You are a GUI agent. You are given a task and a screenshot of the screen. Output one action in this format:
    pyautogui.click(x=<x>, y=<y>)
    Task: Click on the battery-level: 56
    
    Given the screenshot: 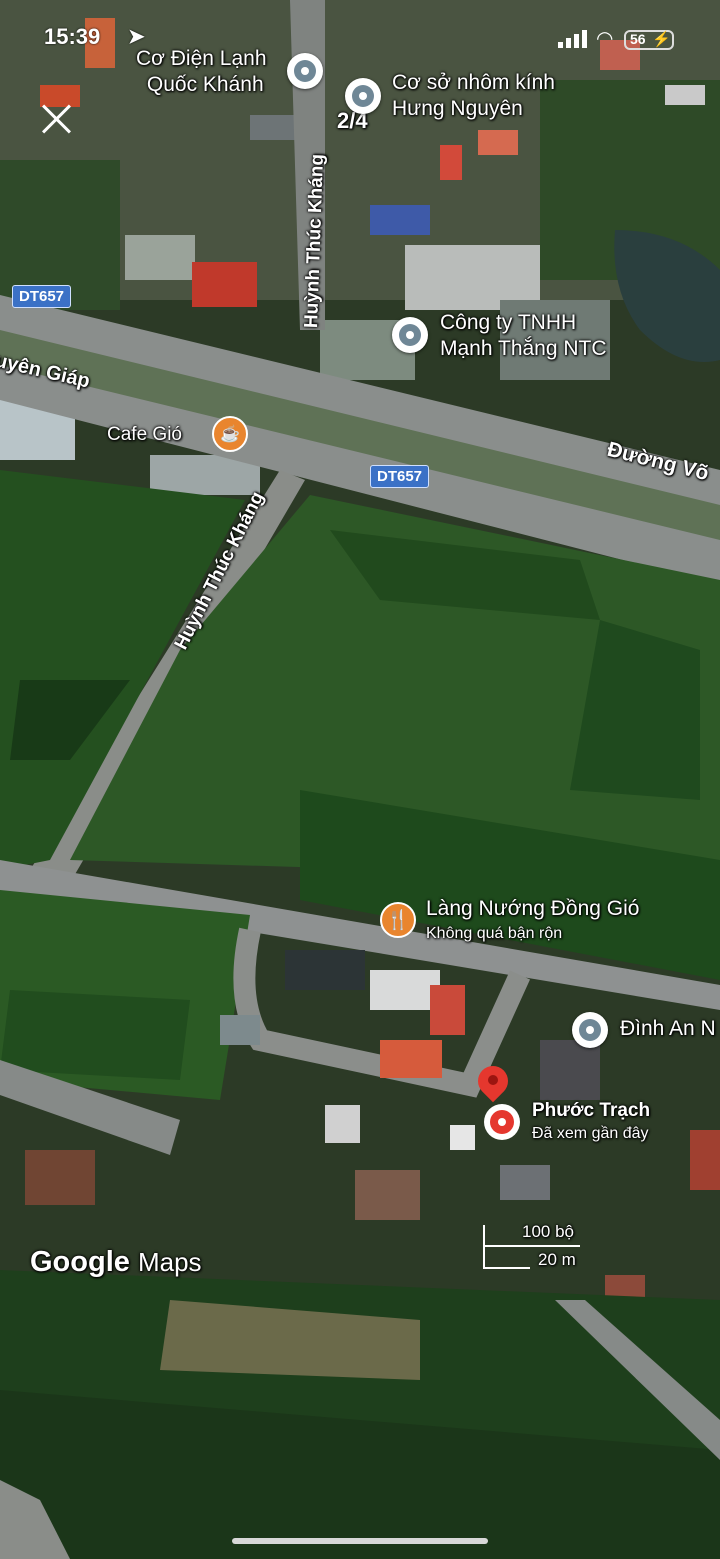 What is the action you would take?
    pyautogui.click(x=638, y=39)
    